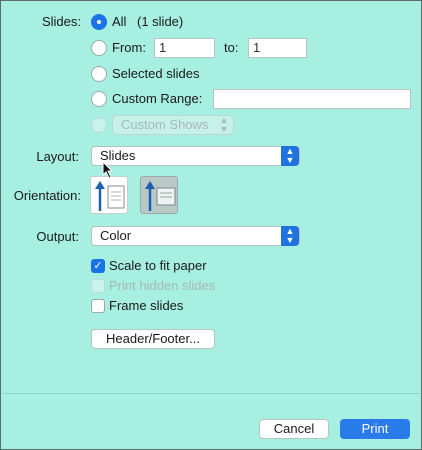 The height and width of the screenshot is (450, 422). I want to click on output-label: Output:, so click(57, 236).